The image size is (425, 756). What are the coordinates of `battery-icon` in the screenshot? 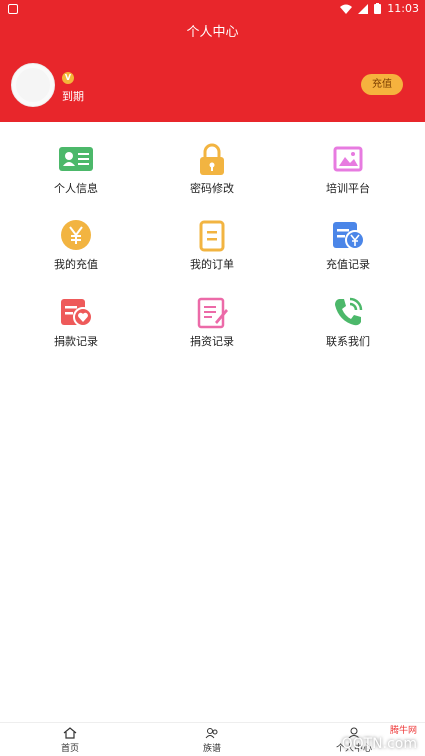 It's located at (378, 8).